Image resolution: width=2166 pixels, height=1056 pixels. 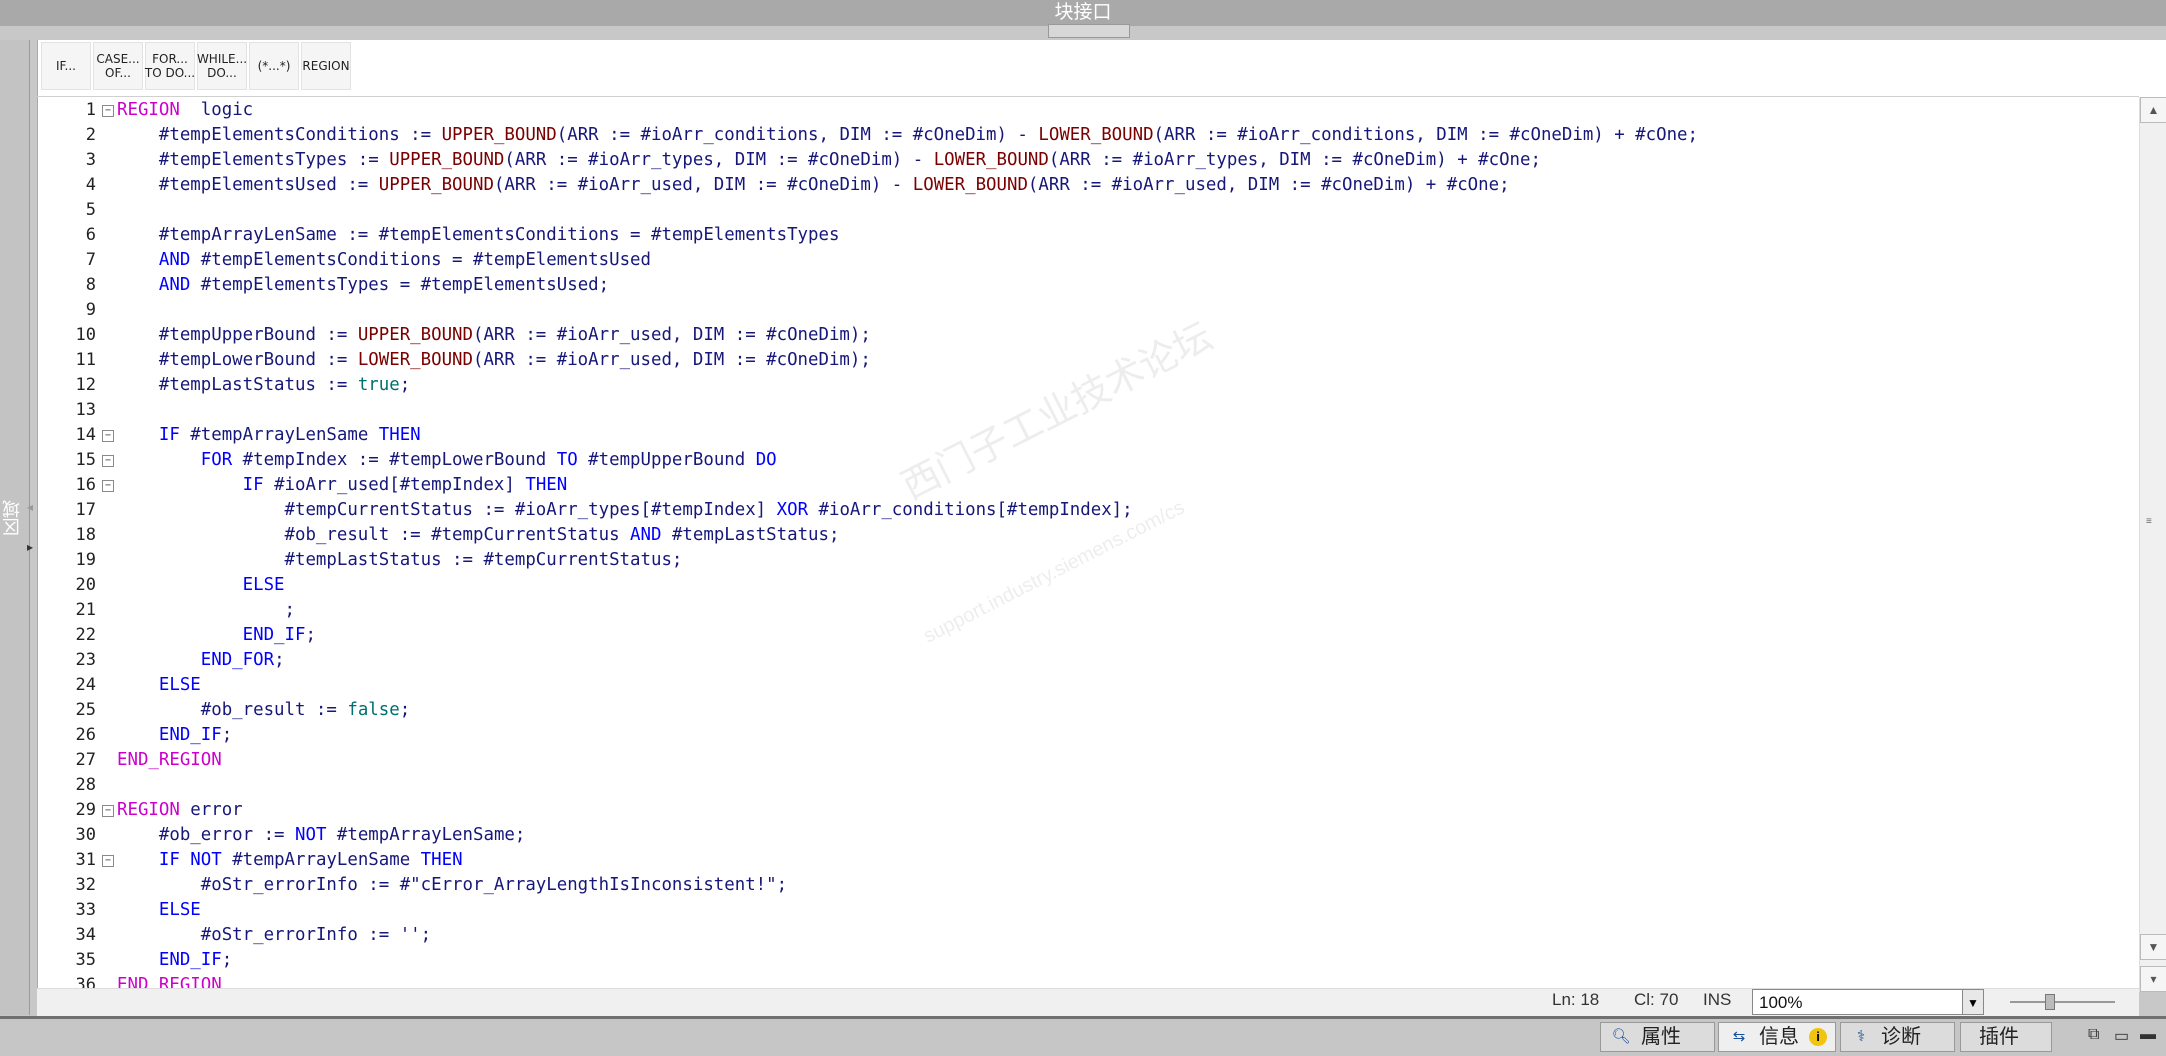 What do you see at coordinates (85, 635) in the screenshot?
I see `line-number: 22` at bounding box center [85, 635].